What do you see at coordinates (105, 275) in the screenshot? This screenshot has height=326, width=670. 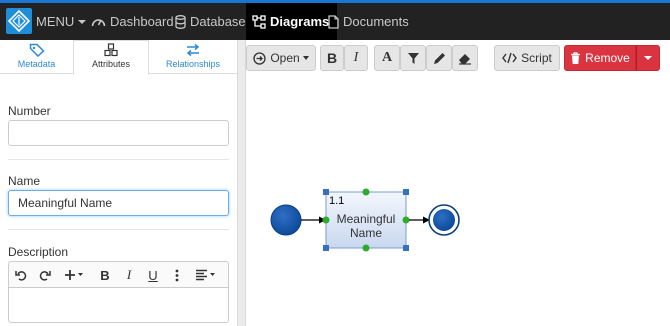 I see `bold-icon: B` at bounding box center [105, 275].